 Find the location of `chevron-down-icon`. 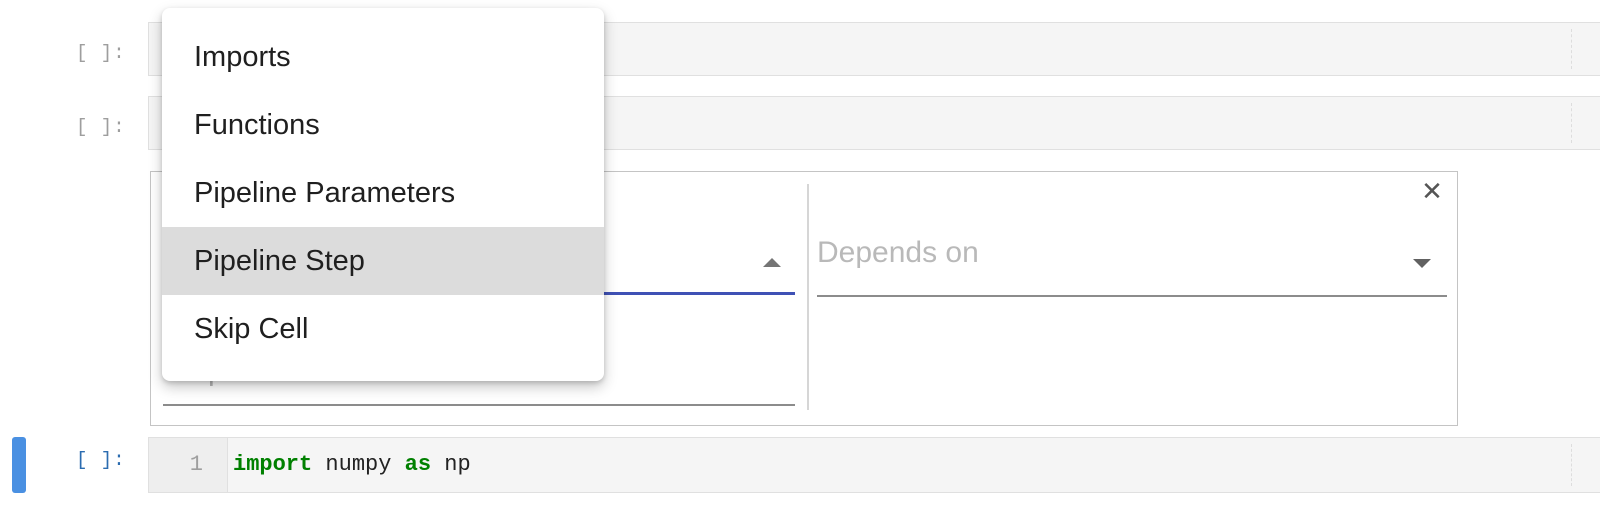

chevron-down-icon is located at coordinates (1422, 263).